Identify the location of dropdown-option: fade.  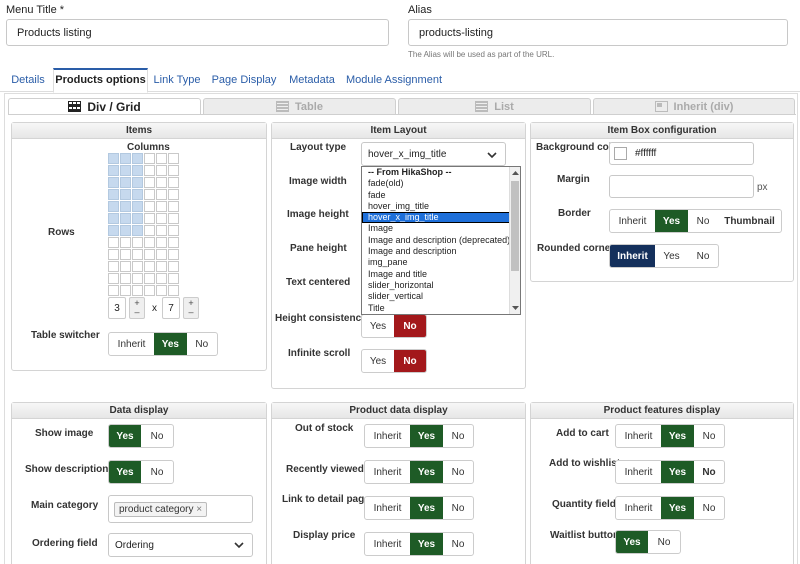
(441, 195).